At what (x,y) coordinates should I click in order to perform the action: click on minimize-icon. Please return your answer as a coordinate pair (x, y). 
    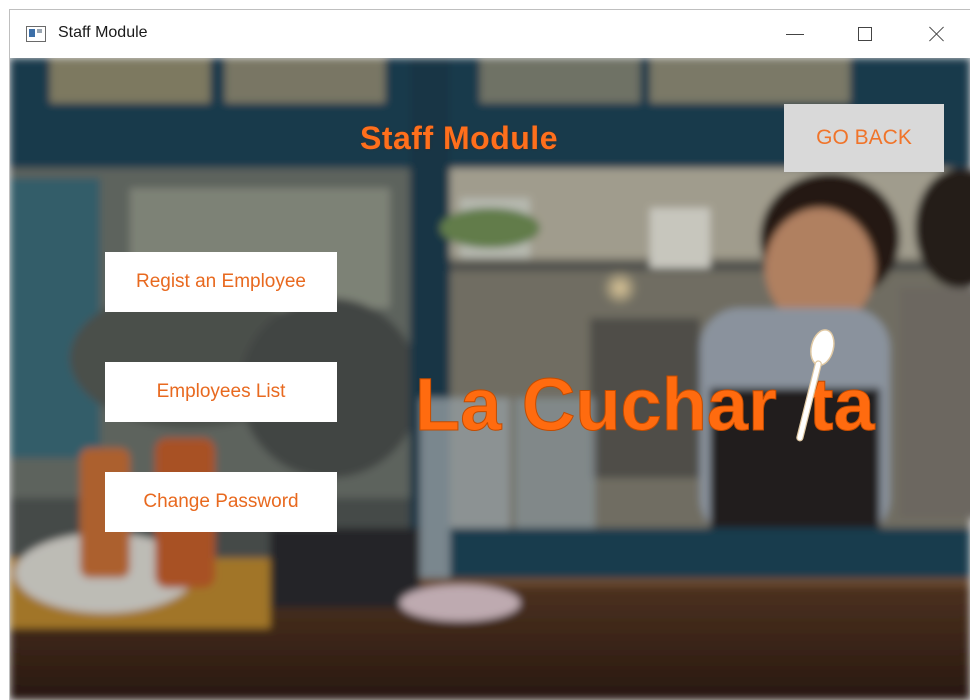
    Looking at the image, I should click on (795, 34).